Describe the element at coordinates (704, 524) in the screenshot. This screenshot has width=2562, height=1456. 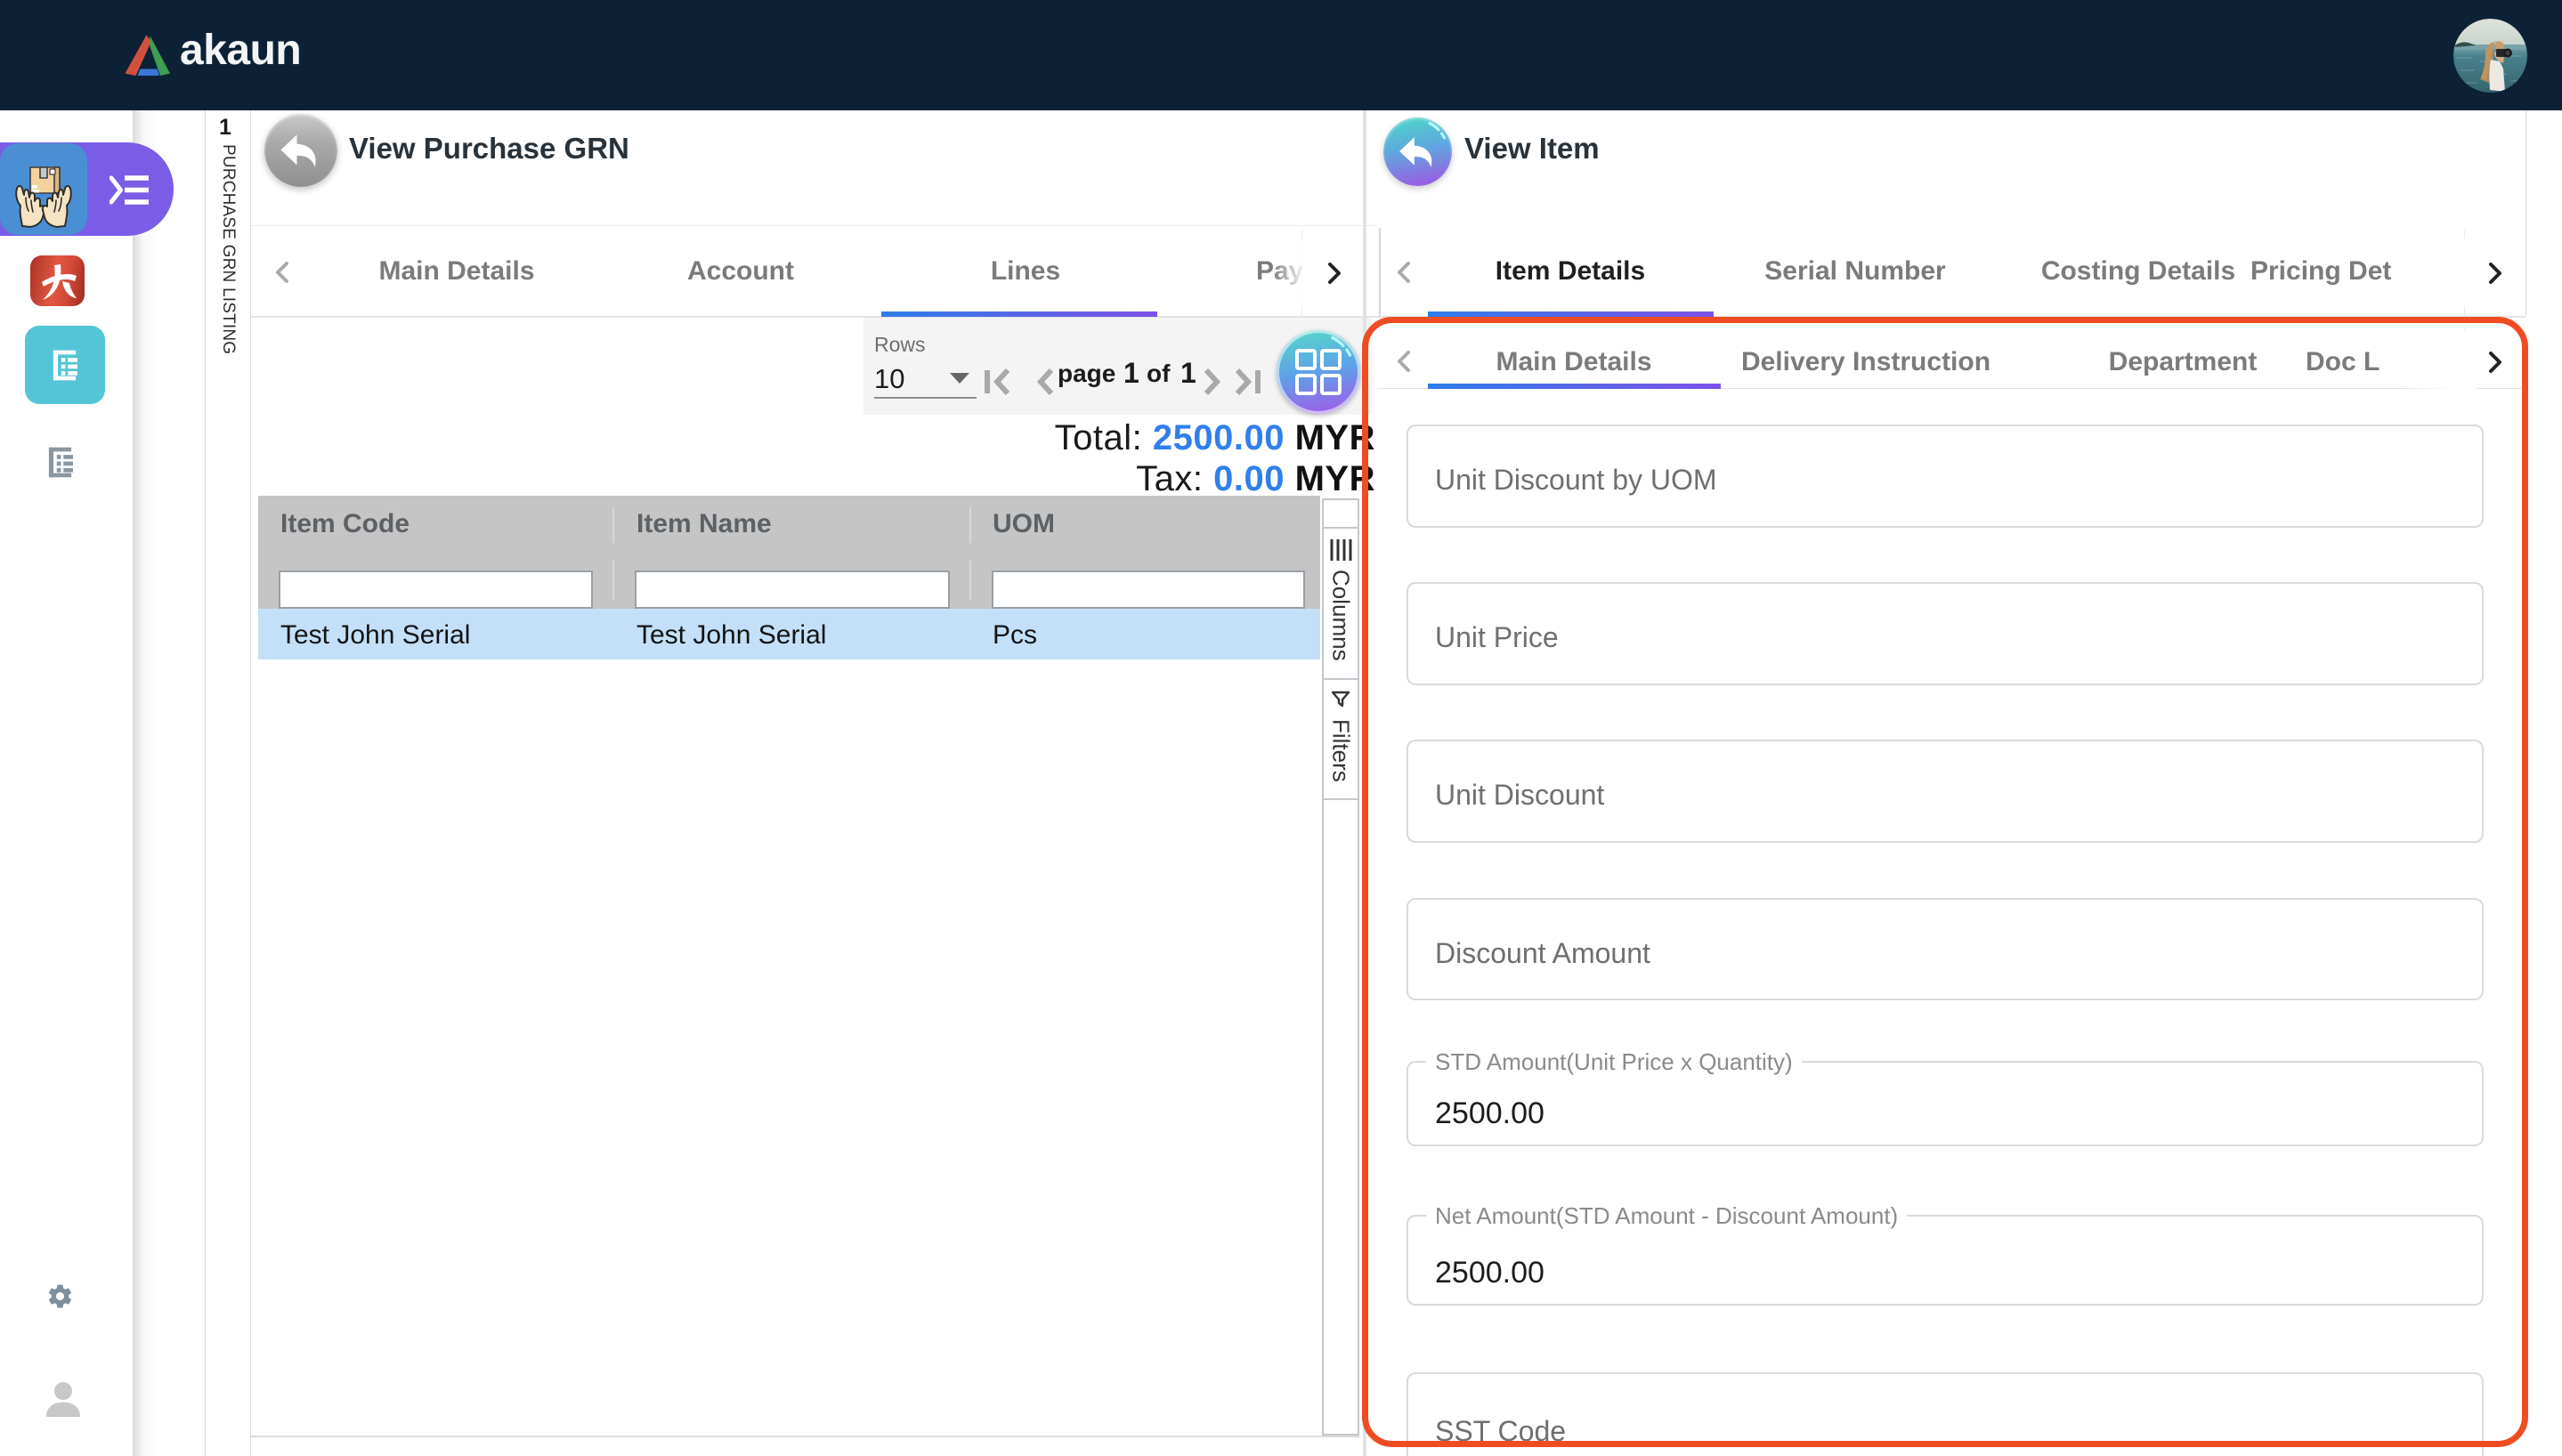
I see `col-header-item-name: Item Name` at that location.